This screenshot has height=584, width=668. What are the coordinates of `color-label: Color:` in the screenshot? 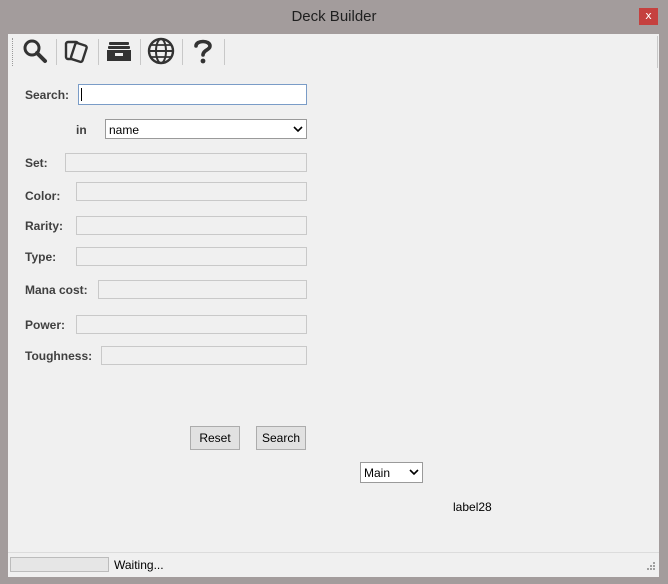 It's located at (43, 196).